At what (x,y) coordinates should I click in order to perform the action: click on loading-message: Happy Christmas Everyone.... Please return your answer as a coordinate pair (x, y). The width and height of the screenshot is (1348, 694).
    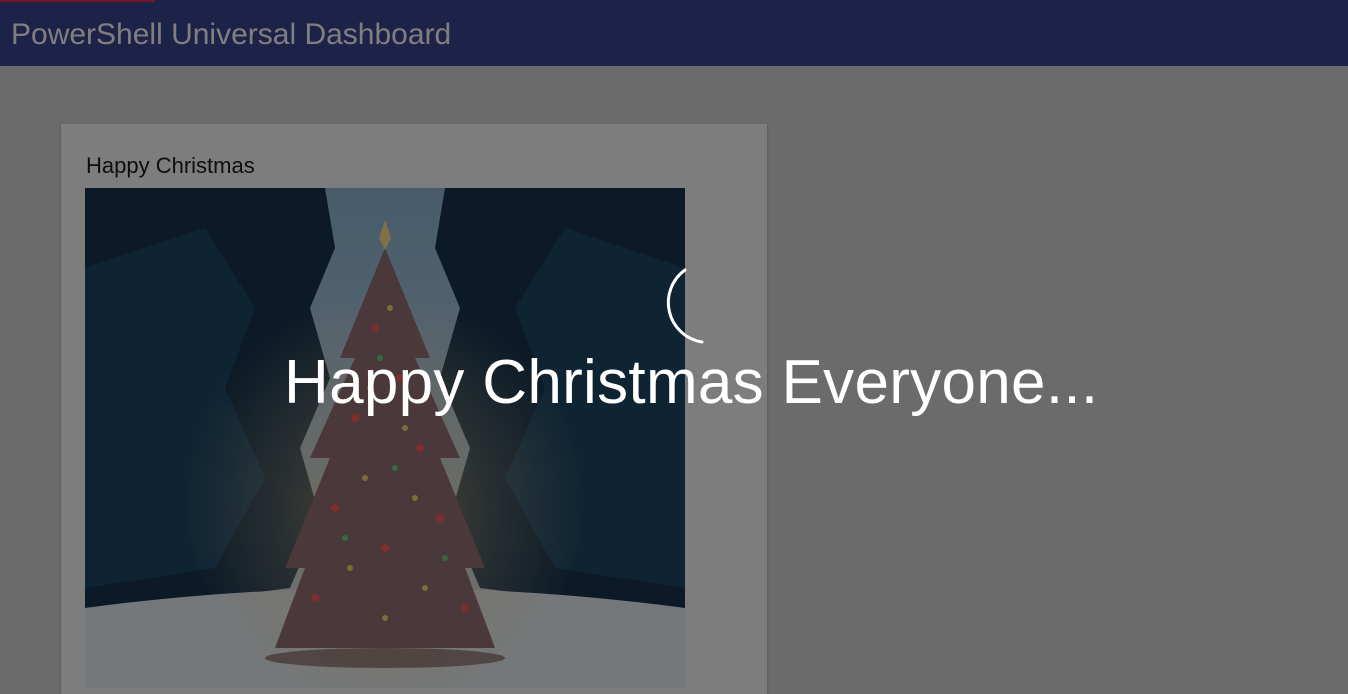
    Looking at the image, I should click on (691, 382).